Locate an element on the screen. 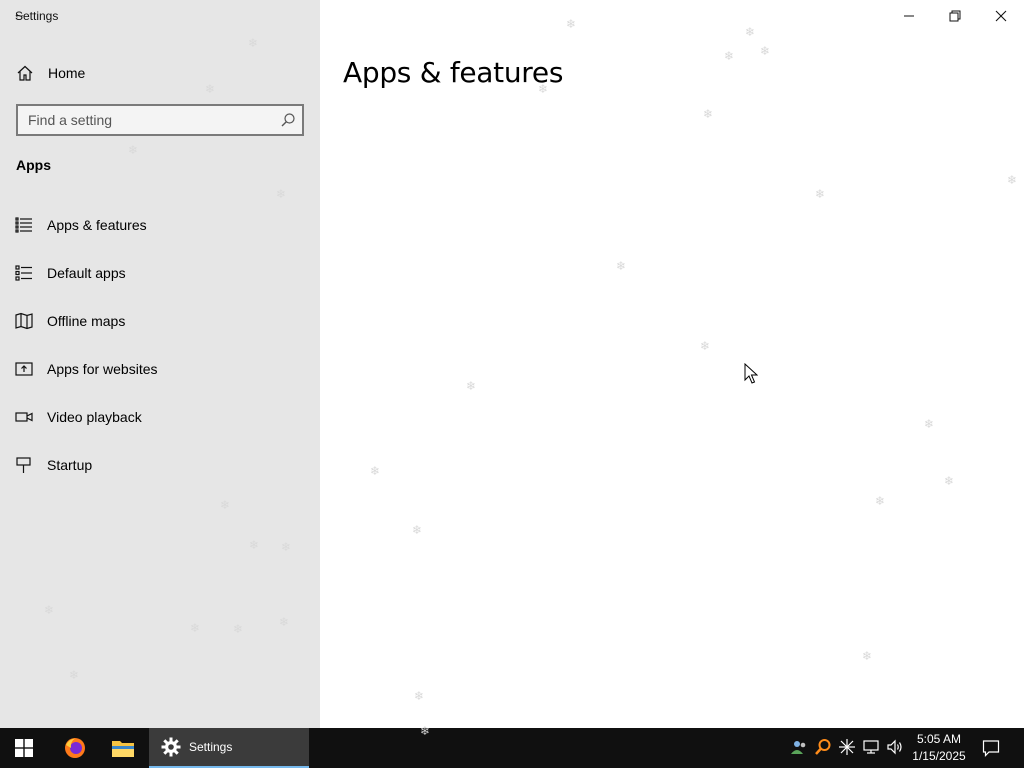 This screenshot has height=768, width=1024. list-icon is located at coordinates (23, 225).